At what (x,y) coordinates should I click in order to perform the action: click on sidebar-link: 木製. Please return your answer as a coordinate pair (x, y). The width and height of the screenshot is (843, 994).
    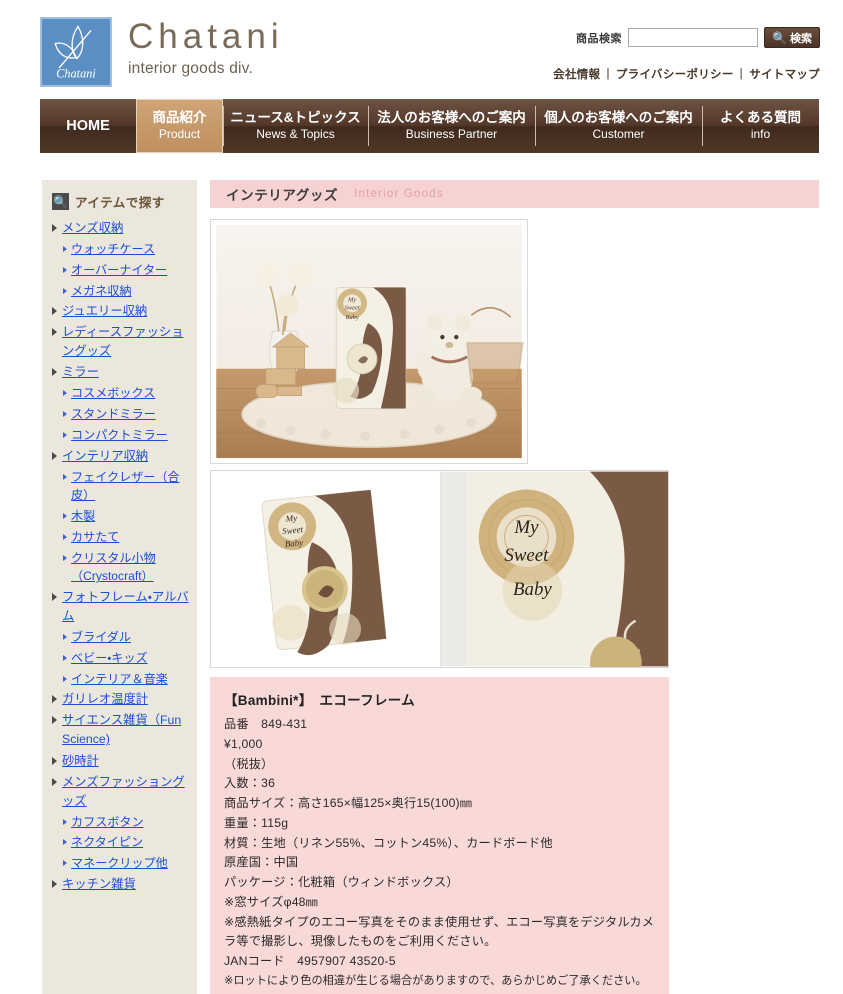
    Looking at the image, I should click on (120, 516).